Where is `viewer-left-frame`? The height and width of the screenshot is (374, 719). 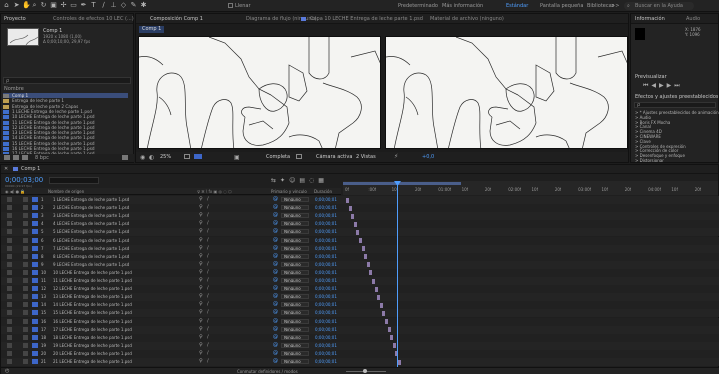
viewer-left-frame is located at coordinates (259, 92).